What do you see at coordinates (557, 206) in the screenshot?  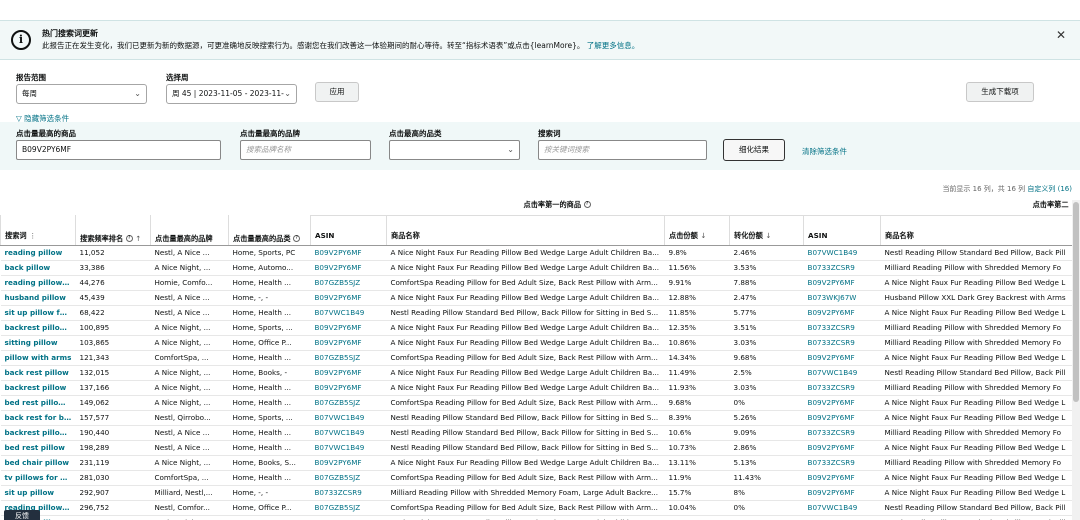 I see `group-header-first: 点击率第一的商品 ?` at bounding box center [557, 206].